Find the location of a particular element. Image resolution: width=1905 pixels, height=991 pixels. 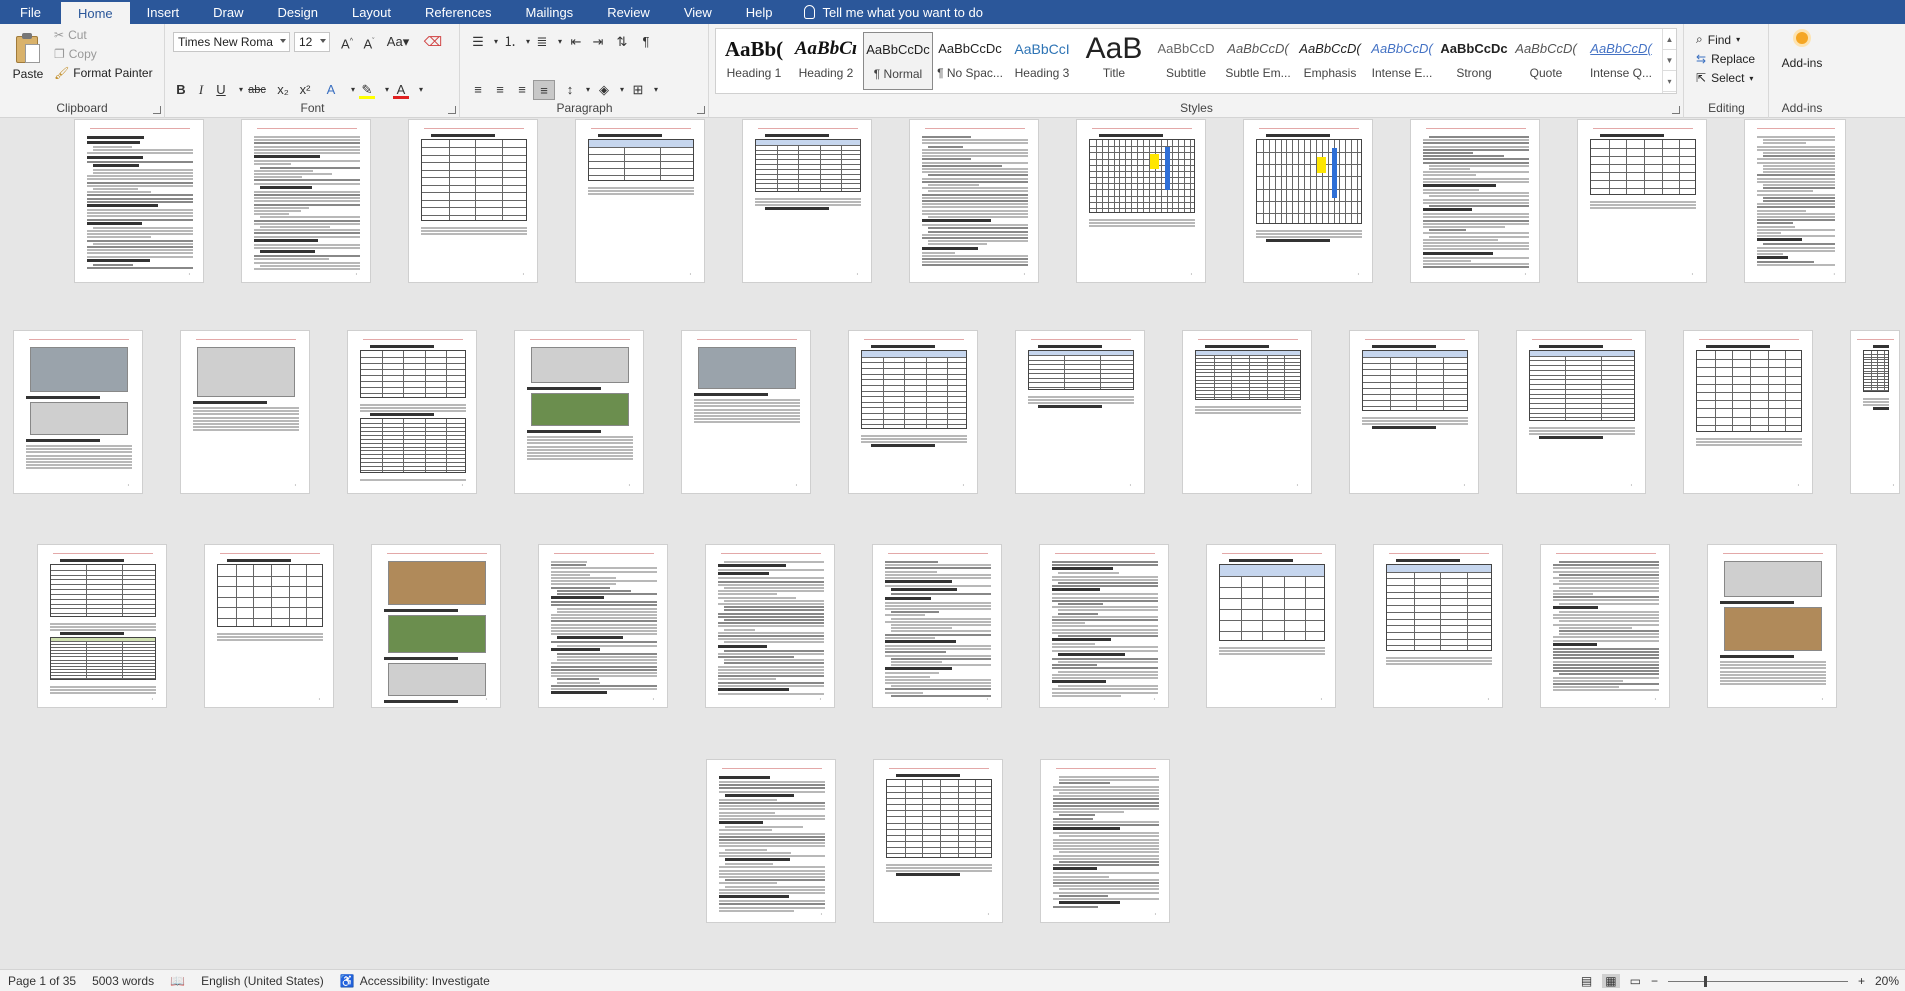

style-heading-2: AaBbCı Heading 2 is located at coordinates (826, 61).